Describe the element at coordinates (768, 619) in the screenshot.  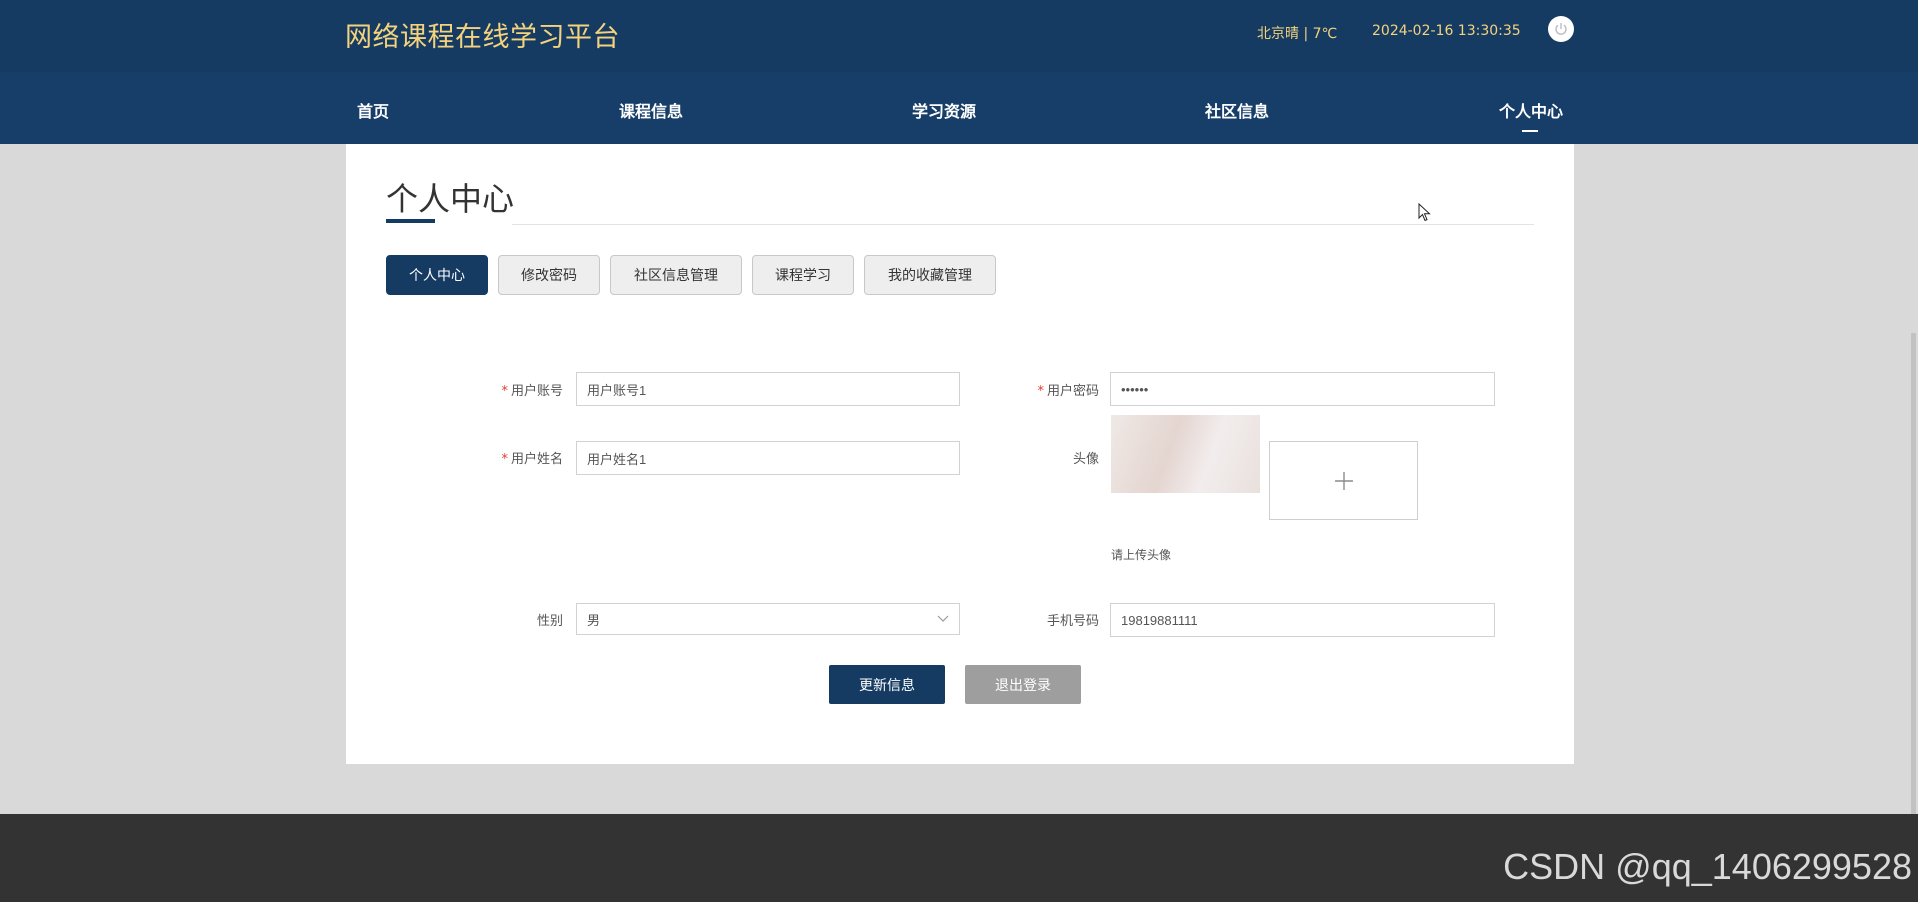
I see `gender-select: 男` at that location.